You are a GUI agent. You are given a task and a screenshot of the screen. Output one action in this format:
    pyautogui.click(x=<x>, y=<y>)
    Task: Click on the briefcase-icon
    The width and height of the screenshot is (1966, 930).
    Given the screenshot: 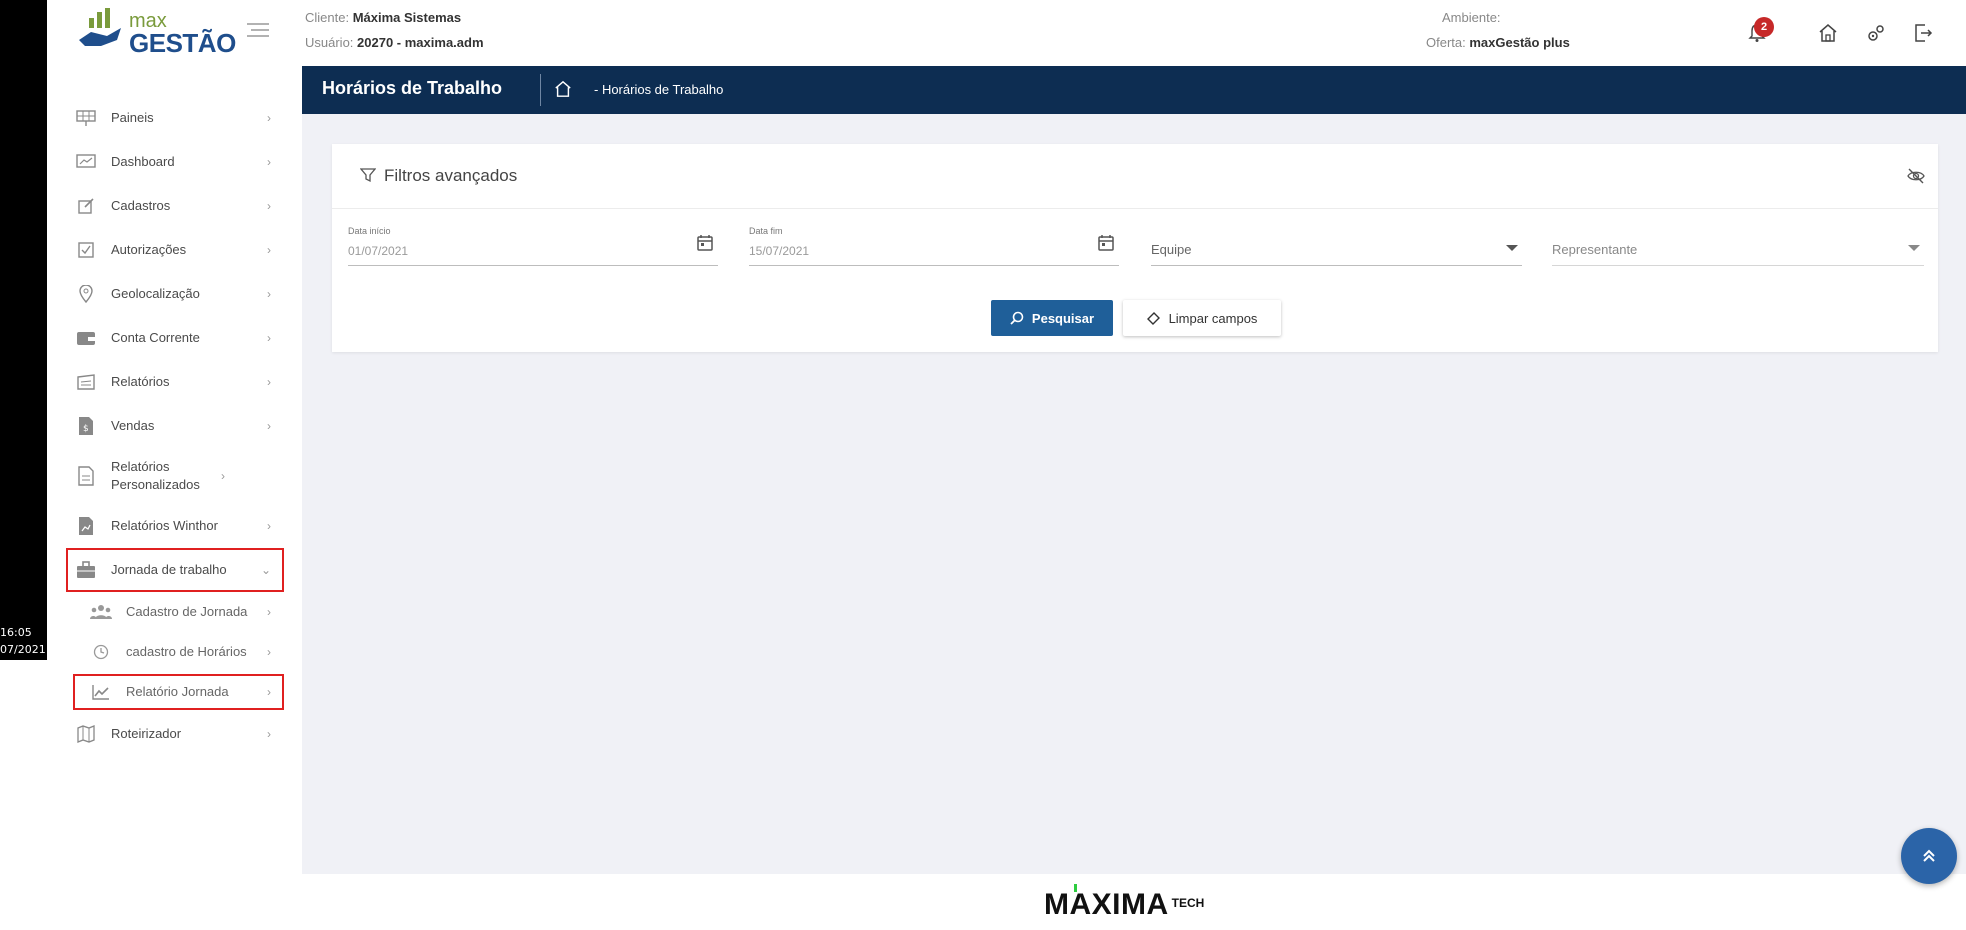 What is the action you would take?
    pyautogui.click(x=86, y=570)
    